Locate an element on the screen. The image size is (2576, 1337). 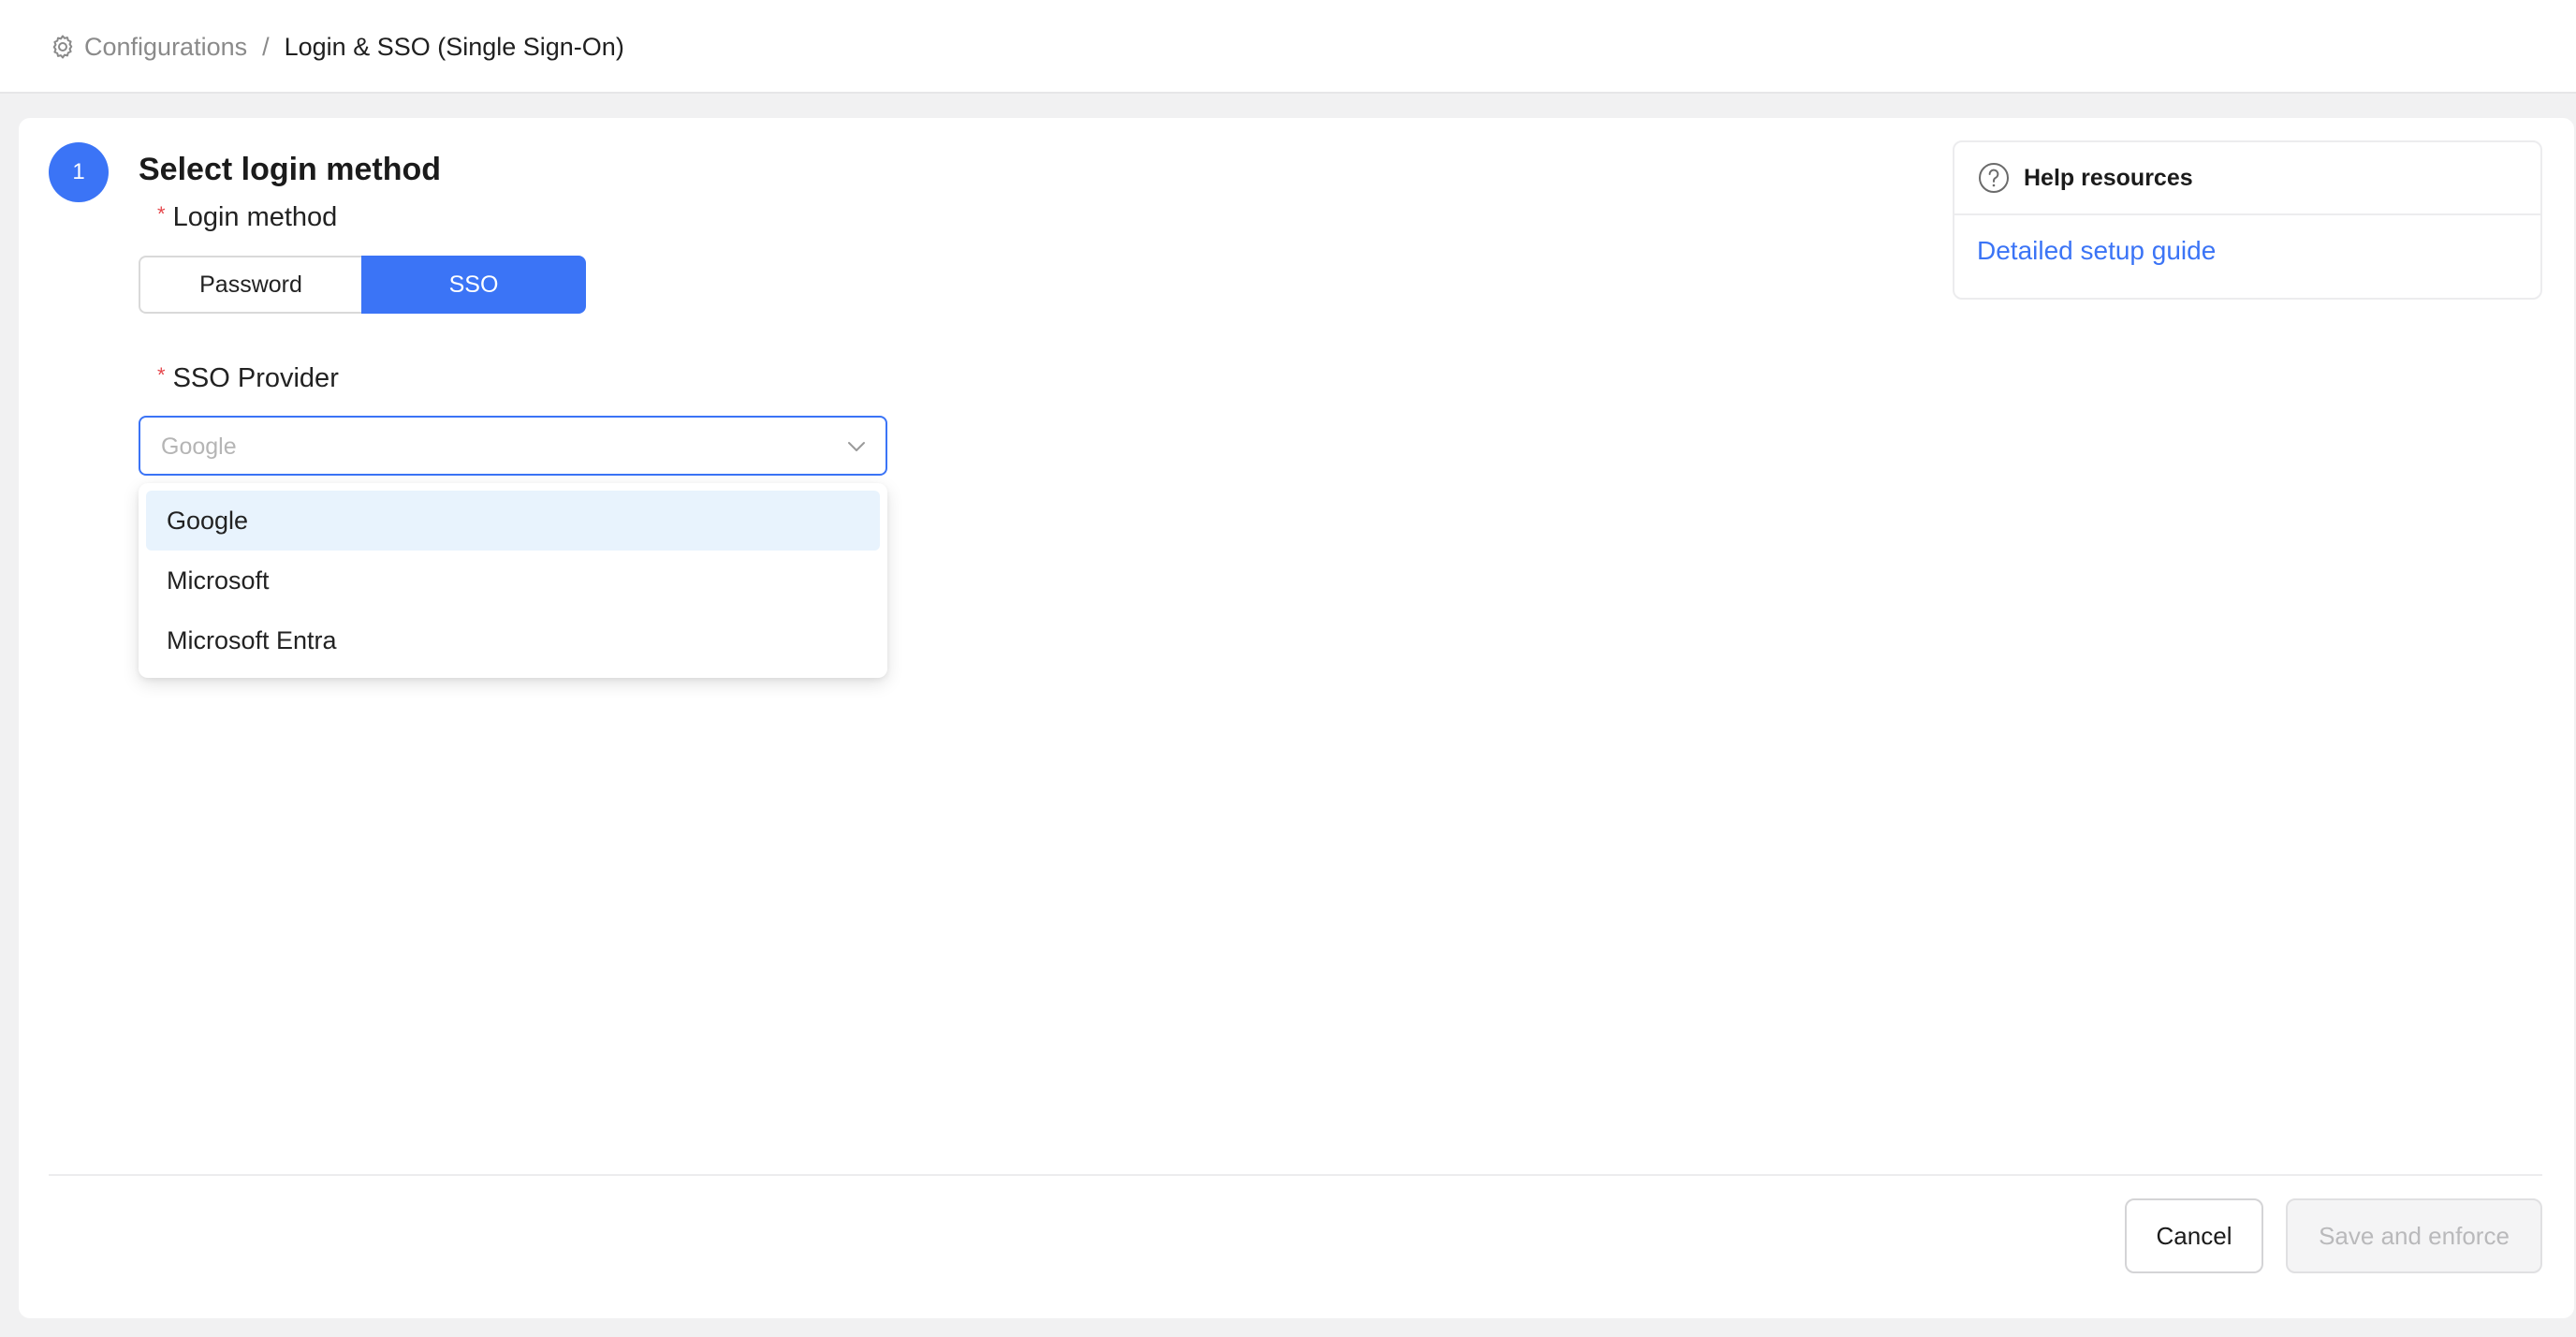
sso-provider-dropdown: Google Microsoft Microsoft Entra is located at coordinates (513, 581).